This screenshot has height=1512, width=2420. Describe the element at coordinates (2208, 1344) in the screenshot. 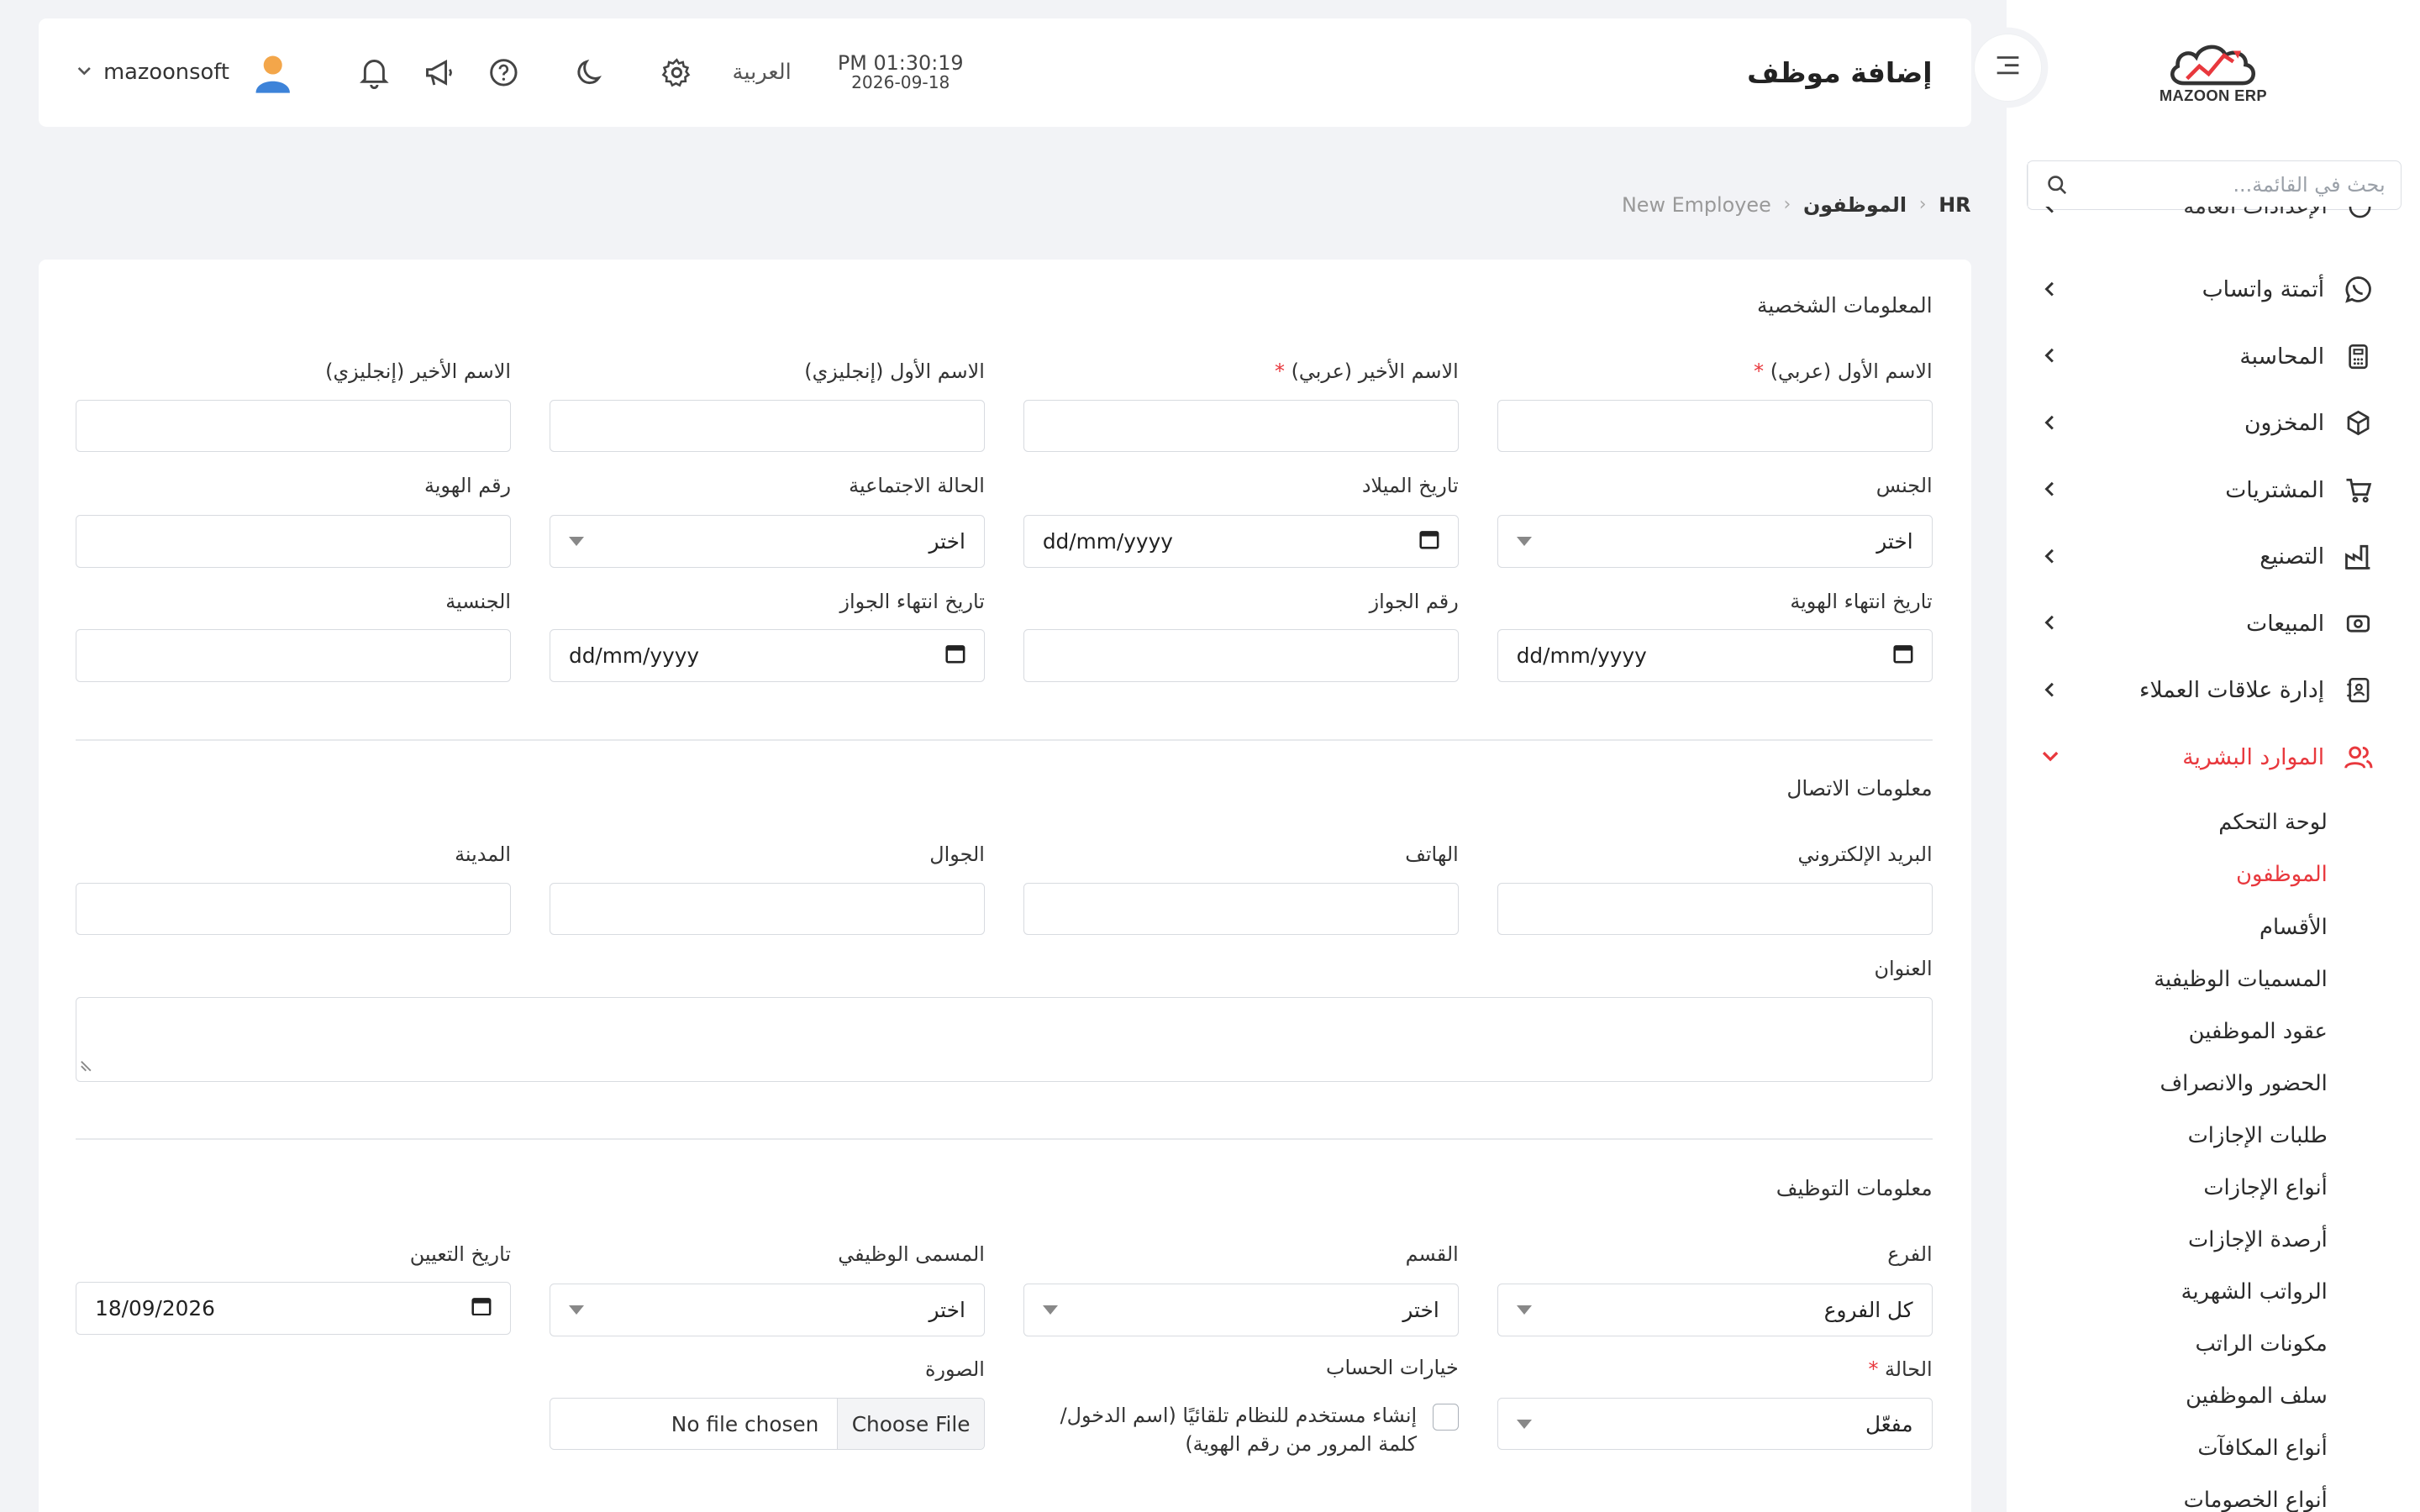

I see `sidebar-subitem-salary-components: مكونات الراتب` at that location.